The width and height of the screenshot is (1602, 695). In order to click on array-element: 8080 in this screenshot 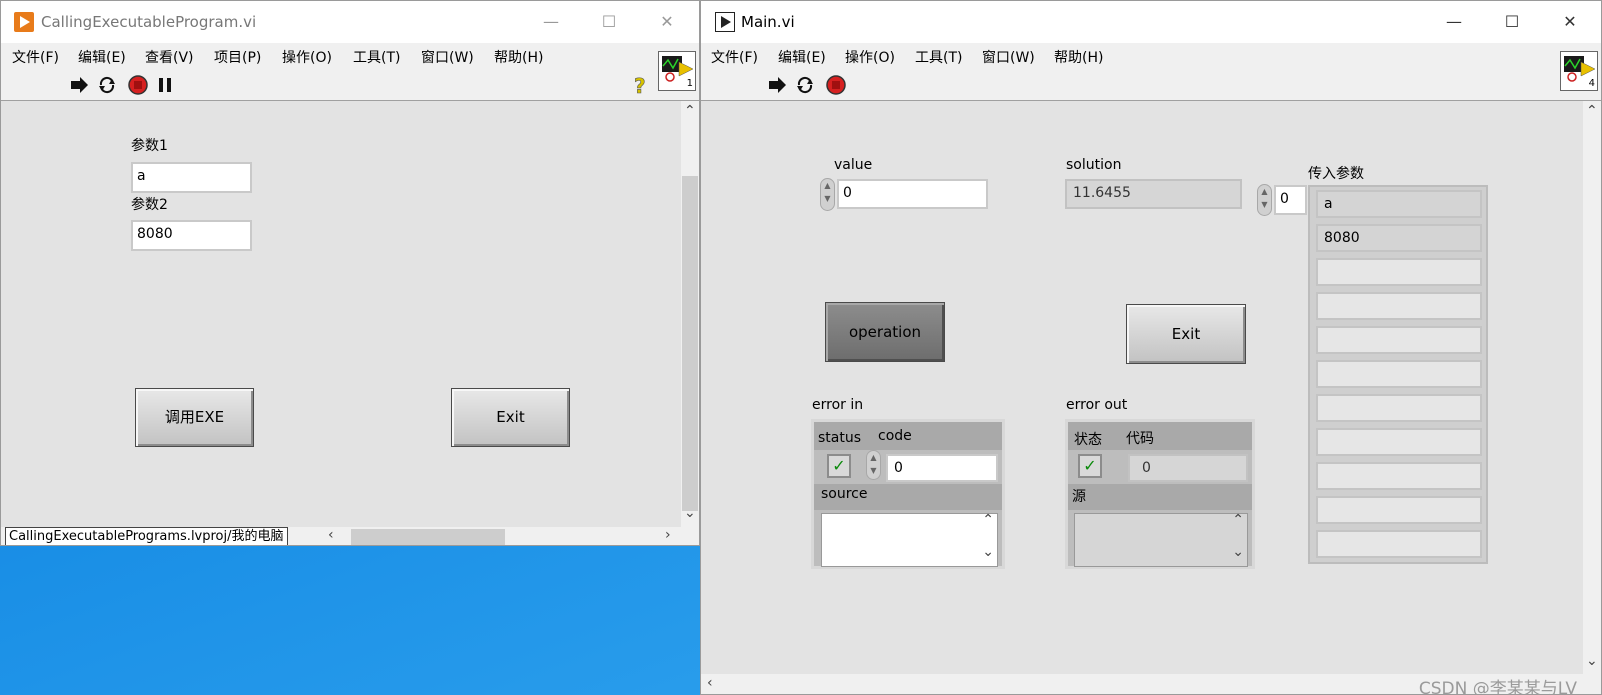, I will do `click(1399, 238)`.